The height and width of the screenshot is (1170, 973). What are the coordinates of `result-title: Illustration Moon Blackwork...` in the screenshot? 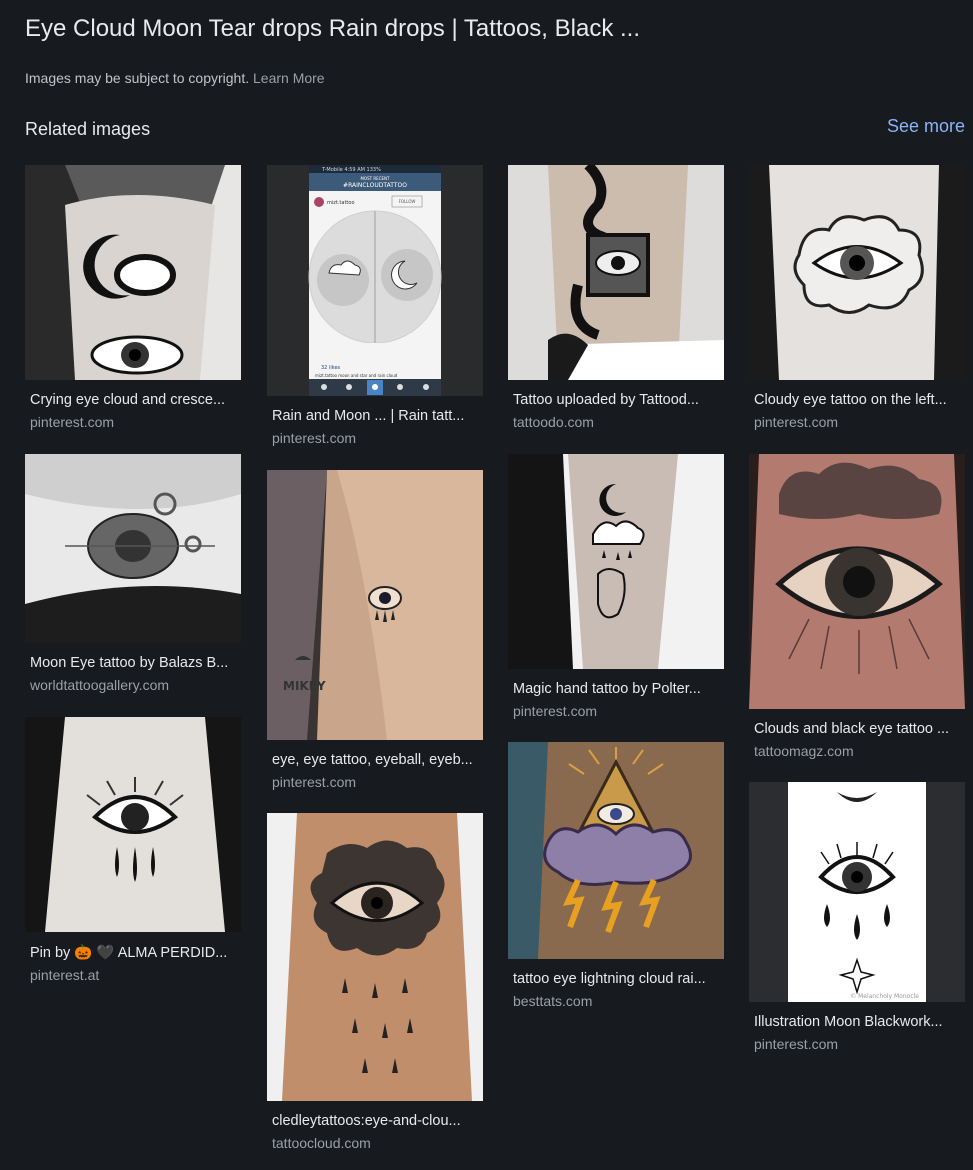 It's located at (857, 1022).